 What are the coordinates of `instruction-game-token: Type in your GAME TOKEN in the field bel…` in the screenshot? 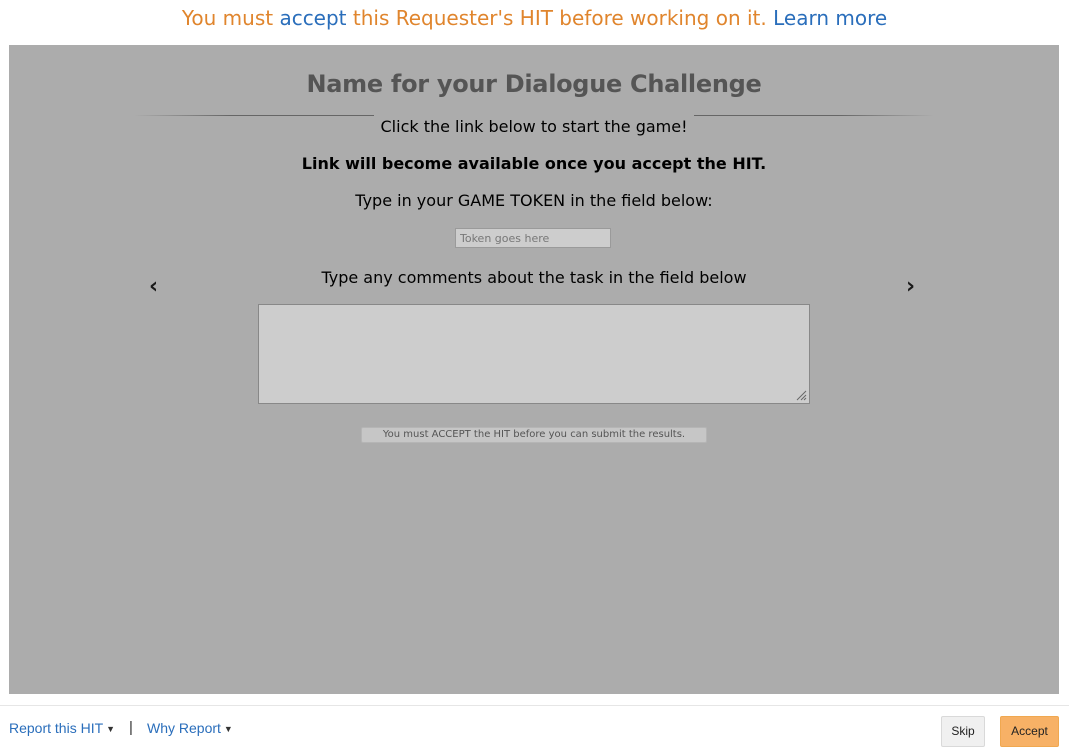 It's located at (534, 200).